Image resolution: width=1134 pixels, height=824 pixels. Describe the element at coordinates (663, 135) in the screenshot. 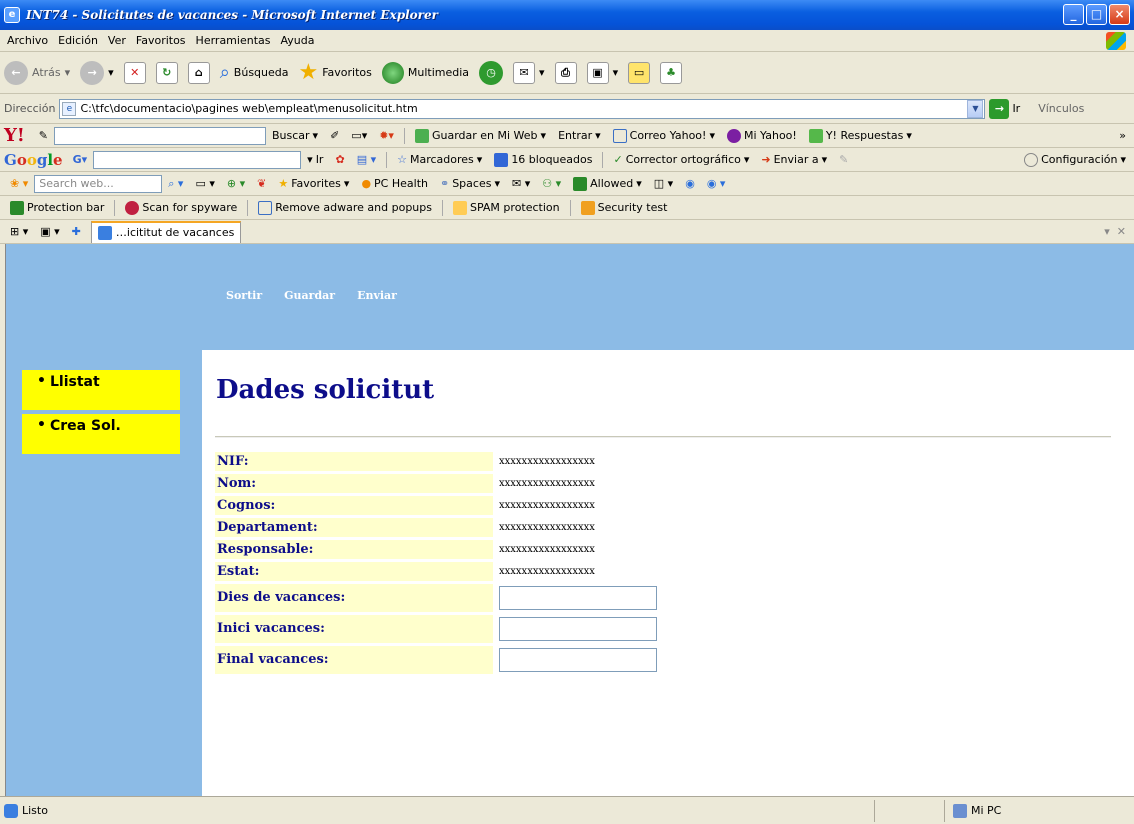

I see `yahoo-correo-button: Correo Yahoo! ▾` at that location.